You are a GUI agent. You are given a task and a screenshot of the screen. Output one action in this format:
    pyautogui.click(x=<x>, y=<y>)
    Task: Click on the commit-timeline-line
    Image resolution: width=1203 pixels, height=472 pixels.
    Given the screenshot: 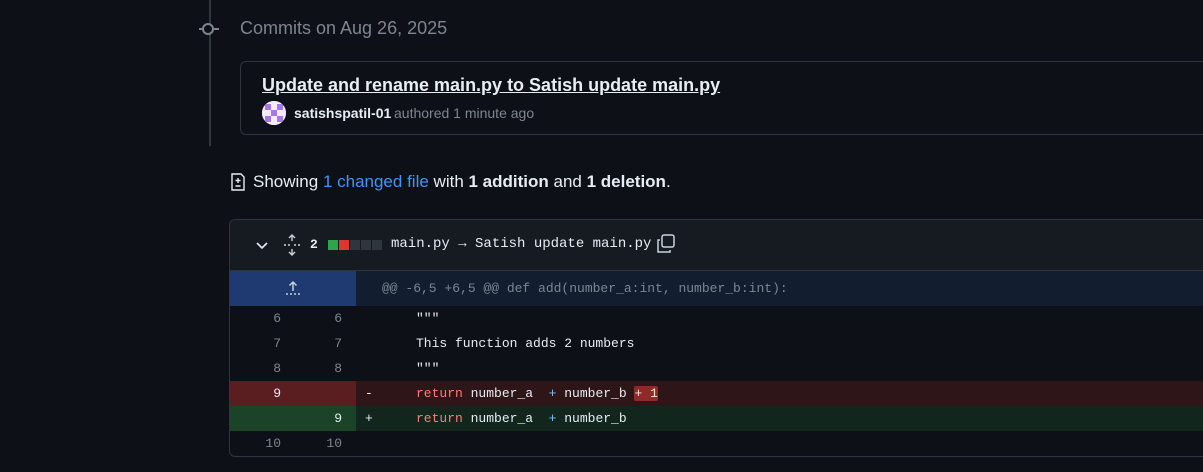 What is the action you would take?
    pyautogui.click(x=210, y=73)
    